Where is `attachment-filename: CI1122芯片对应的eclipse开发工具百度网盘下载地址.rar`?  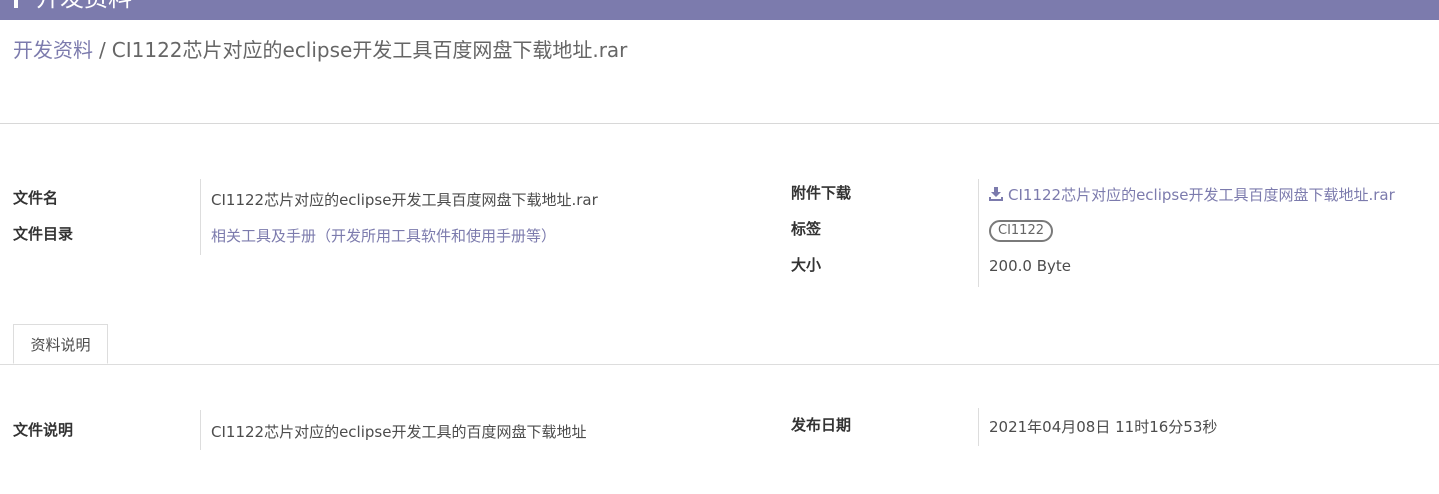
attachment-filename: CI1122芯片对应的eclipse开发工具百度网盘下载地址.rar is located at coordinates (1201, 195).